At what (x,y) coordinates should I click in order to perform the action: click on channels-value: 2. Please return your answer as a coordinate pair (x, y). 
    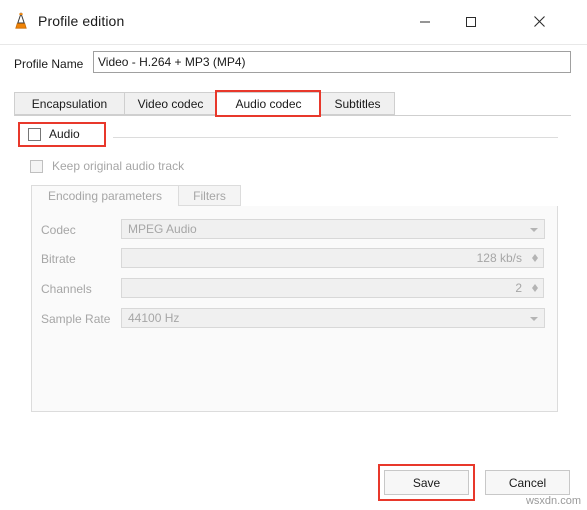
    Looking at the image, I should click on (518, 288).